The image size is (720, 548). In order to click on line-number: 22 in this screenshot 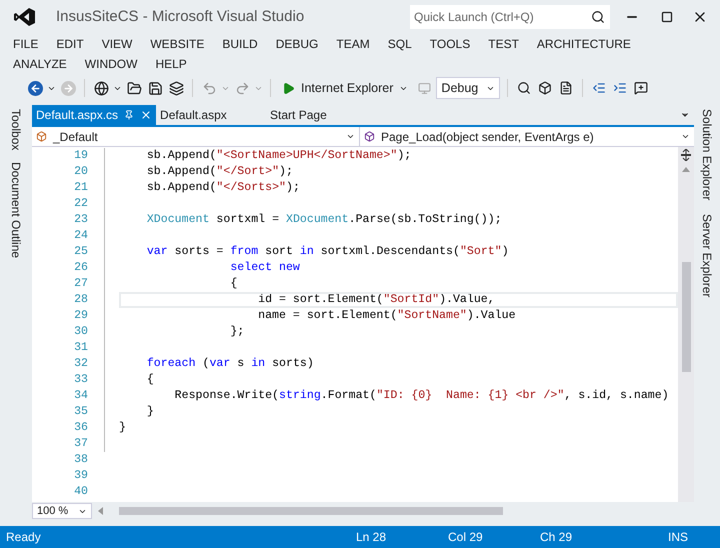, I will do `click(80, 204)`.